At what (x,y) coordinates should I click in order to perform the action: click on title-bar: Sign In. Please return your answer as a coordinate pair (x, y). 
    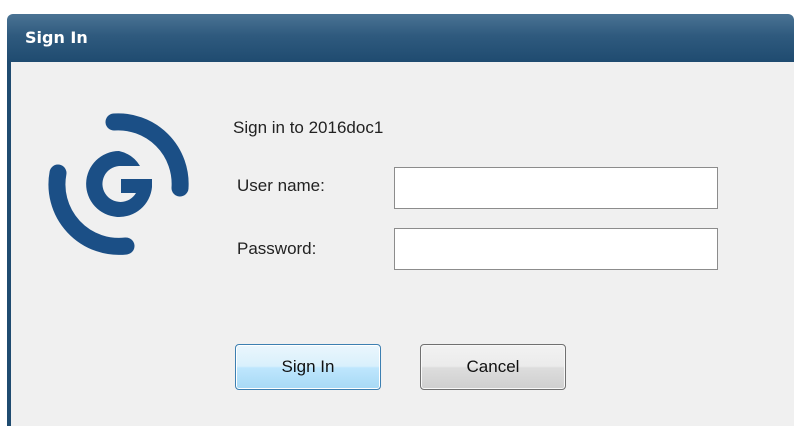
    Looking at the image, I should click on (400, 38).